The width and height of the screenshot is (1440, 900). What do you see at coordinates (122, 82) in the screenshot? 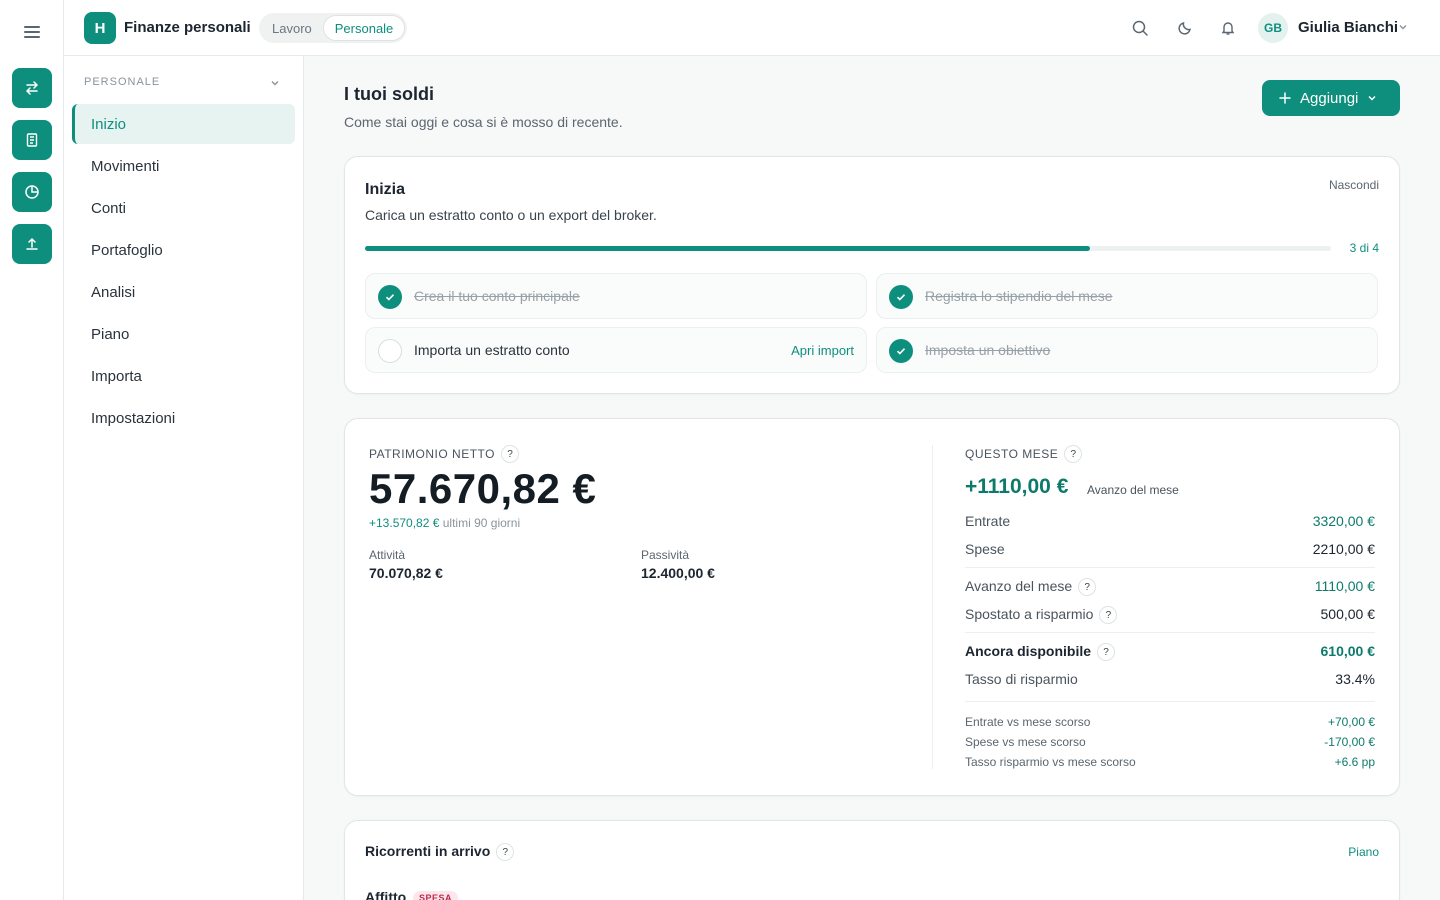
I see `sidebar-section-title: PERSONALE` at bounding box center [122, 82].